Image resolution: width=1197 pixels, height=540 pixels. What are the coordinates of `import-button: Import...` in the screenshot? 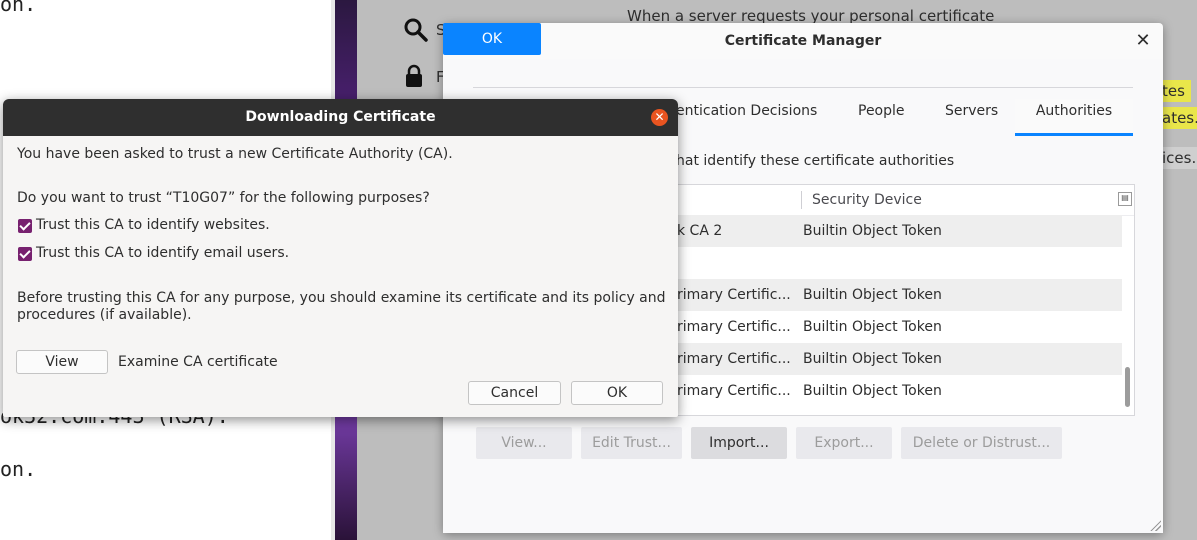 It's located at (739, 443).